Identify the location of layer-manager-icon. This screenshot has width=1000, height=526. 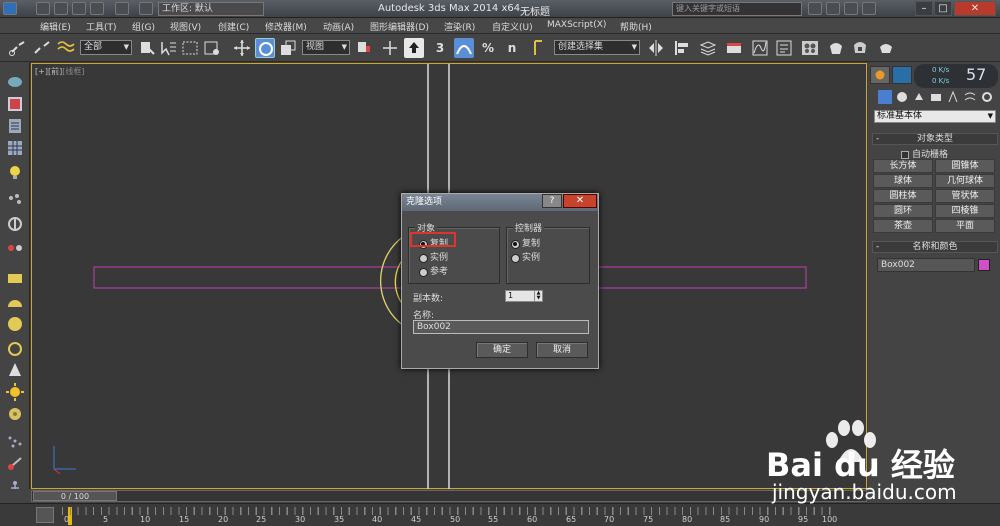
(708, 48).